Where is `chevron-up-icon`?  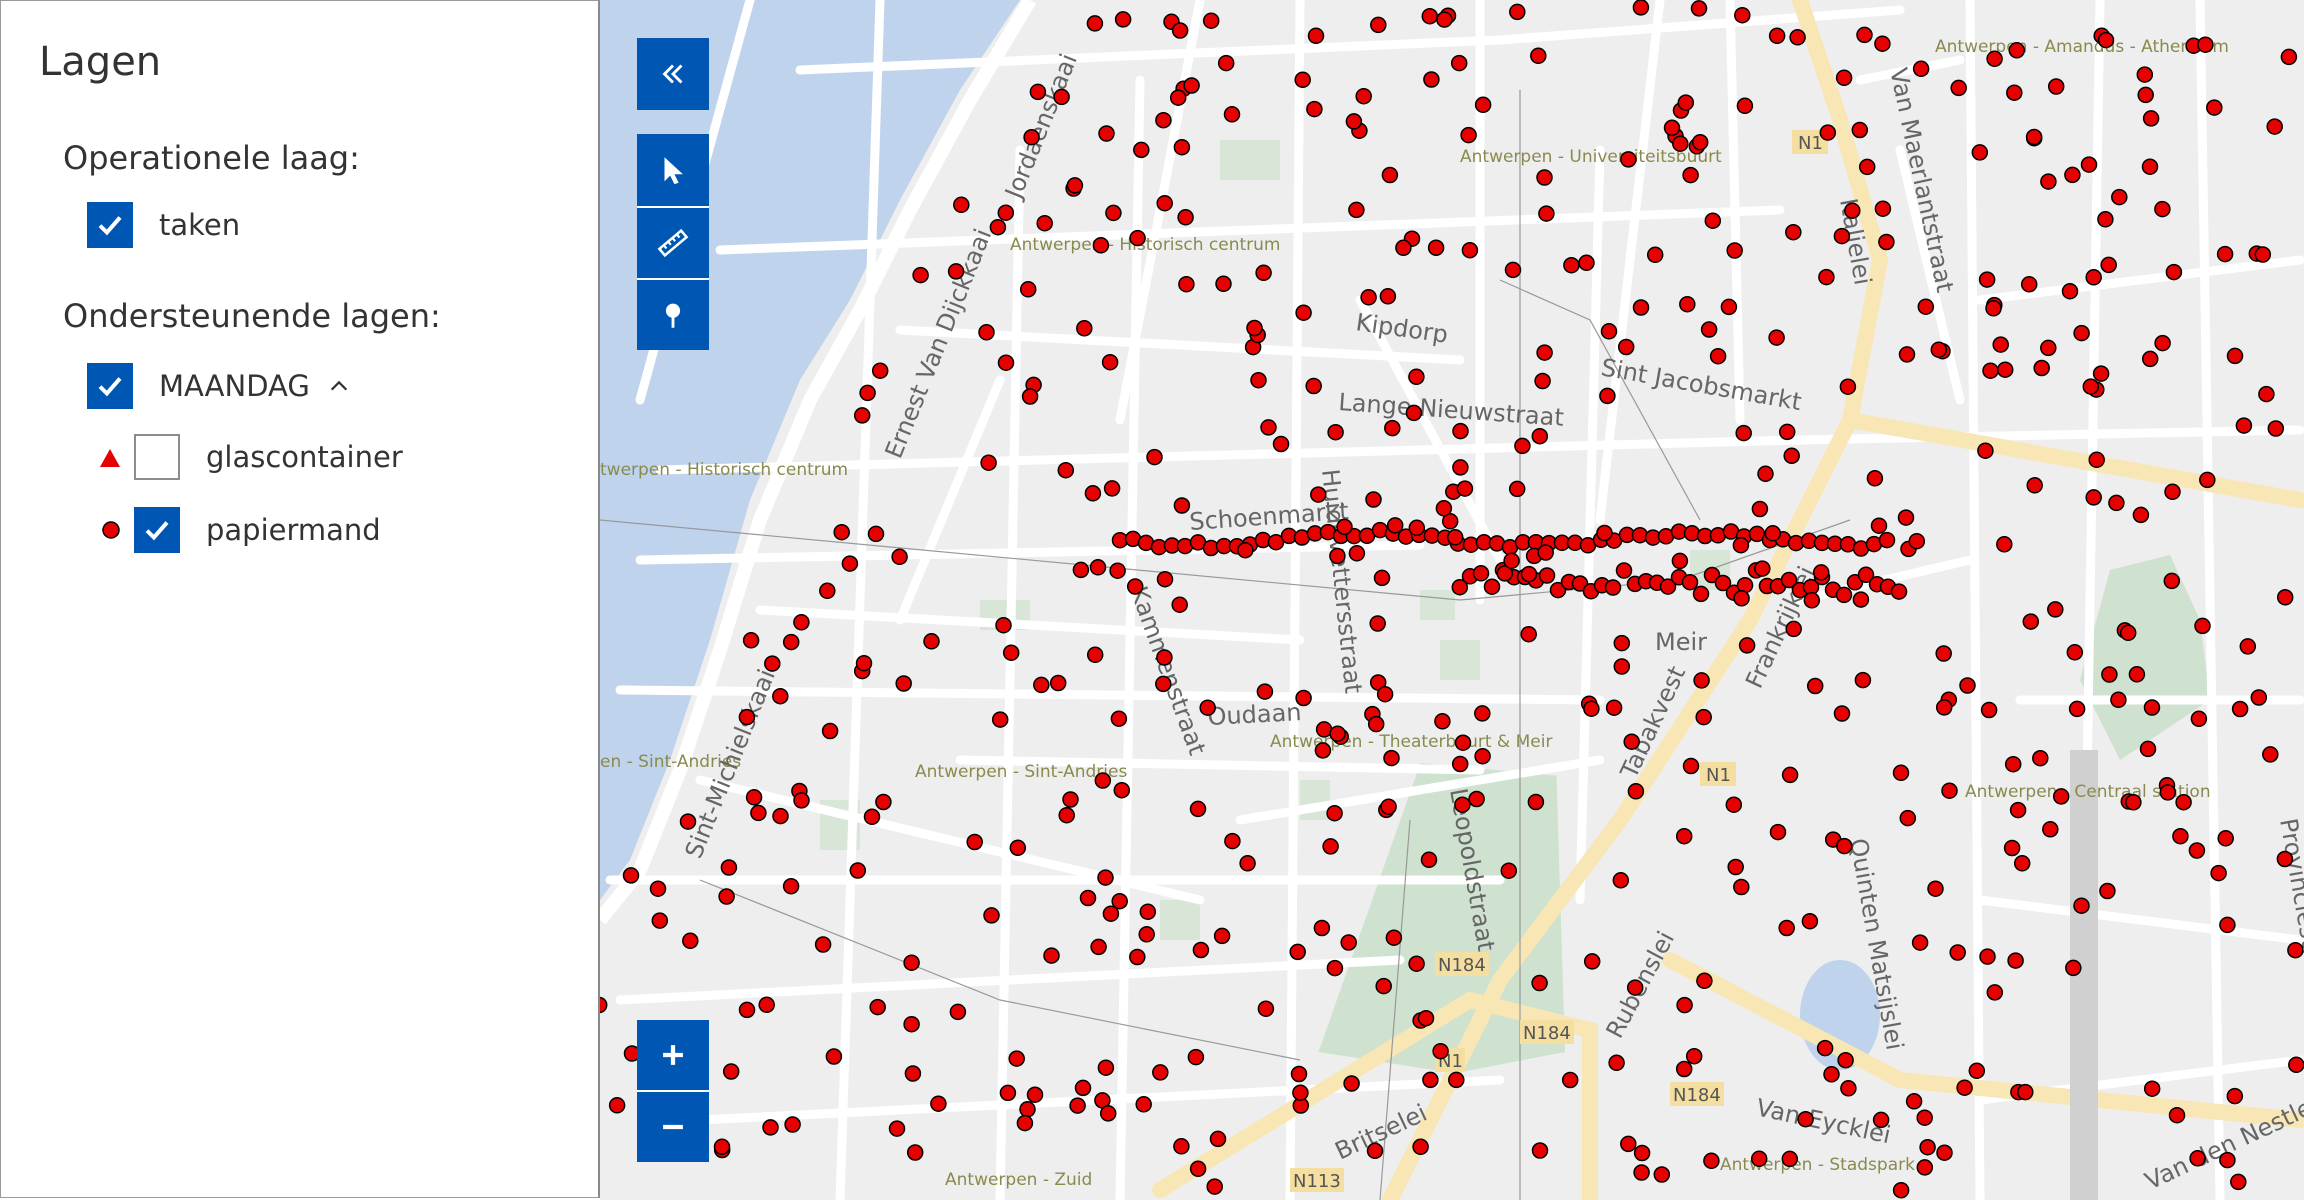
chevron-up-icon is located at coordinates (339, 386).